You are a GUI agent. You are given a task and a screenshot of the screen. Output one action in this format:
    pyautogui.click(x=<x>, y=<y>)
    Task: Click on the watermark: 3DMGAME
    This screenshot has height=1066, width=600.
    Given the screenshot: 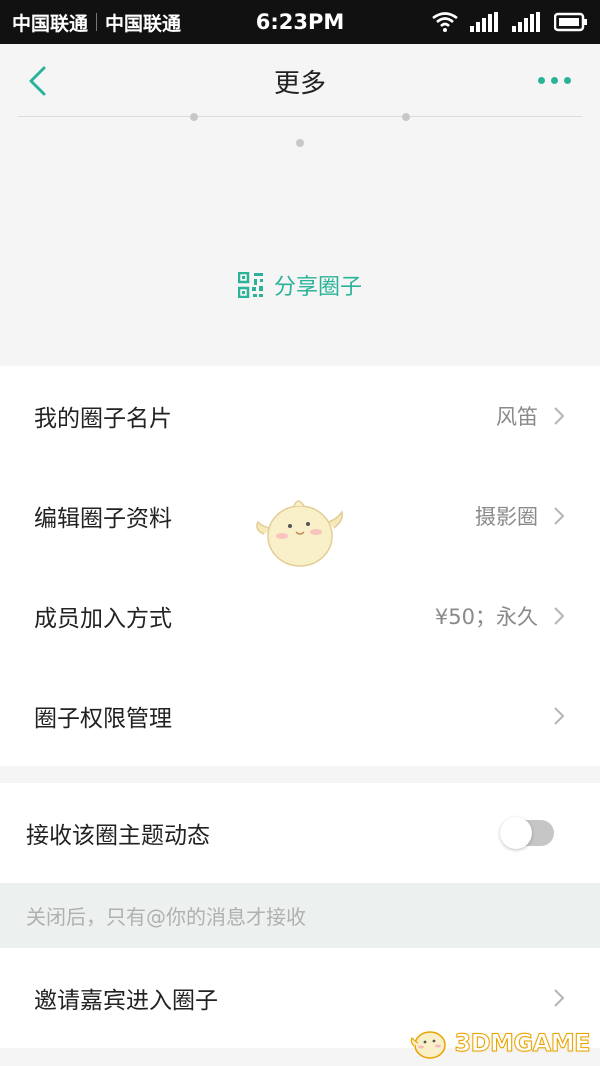 What is the action you would take?
    pyautogui.click(x=500, y=1043)
    